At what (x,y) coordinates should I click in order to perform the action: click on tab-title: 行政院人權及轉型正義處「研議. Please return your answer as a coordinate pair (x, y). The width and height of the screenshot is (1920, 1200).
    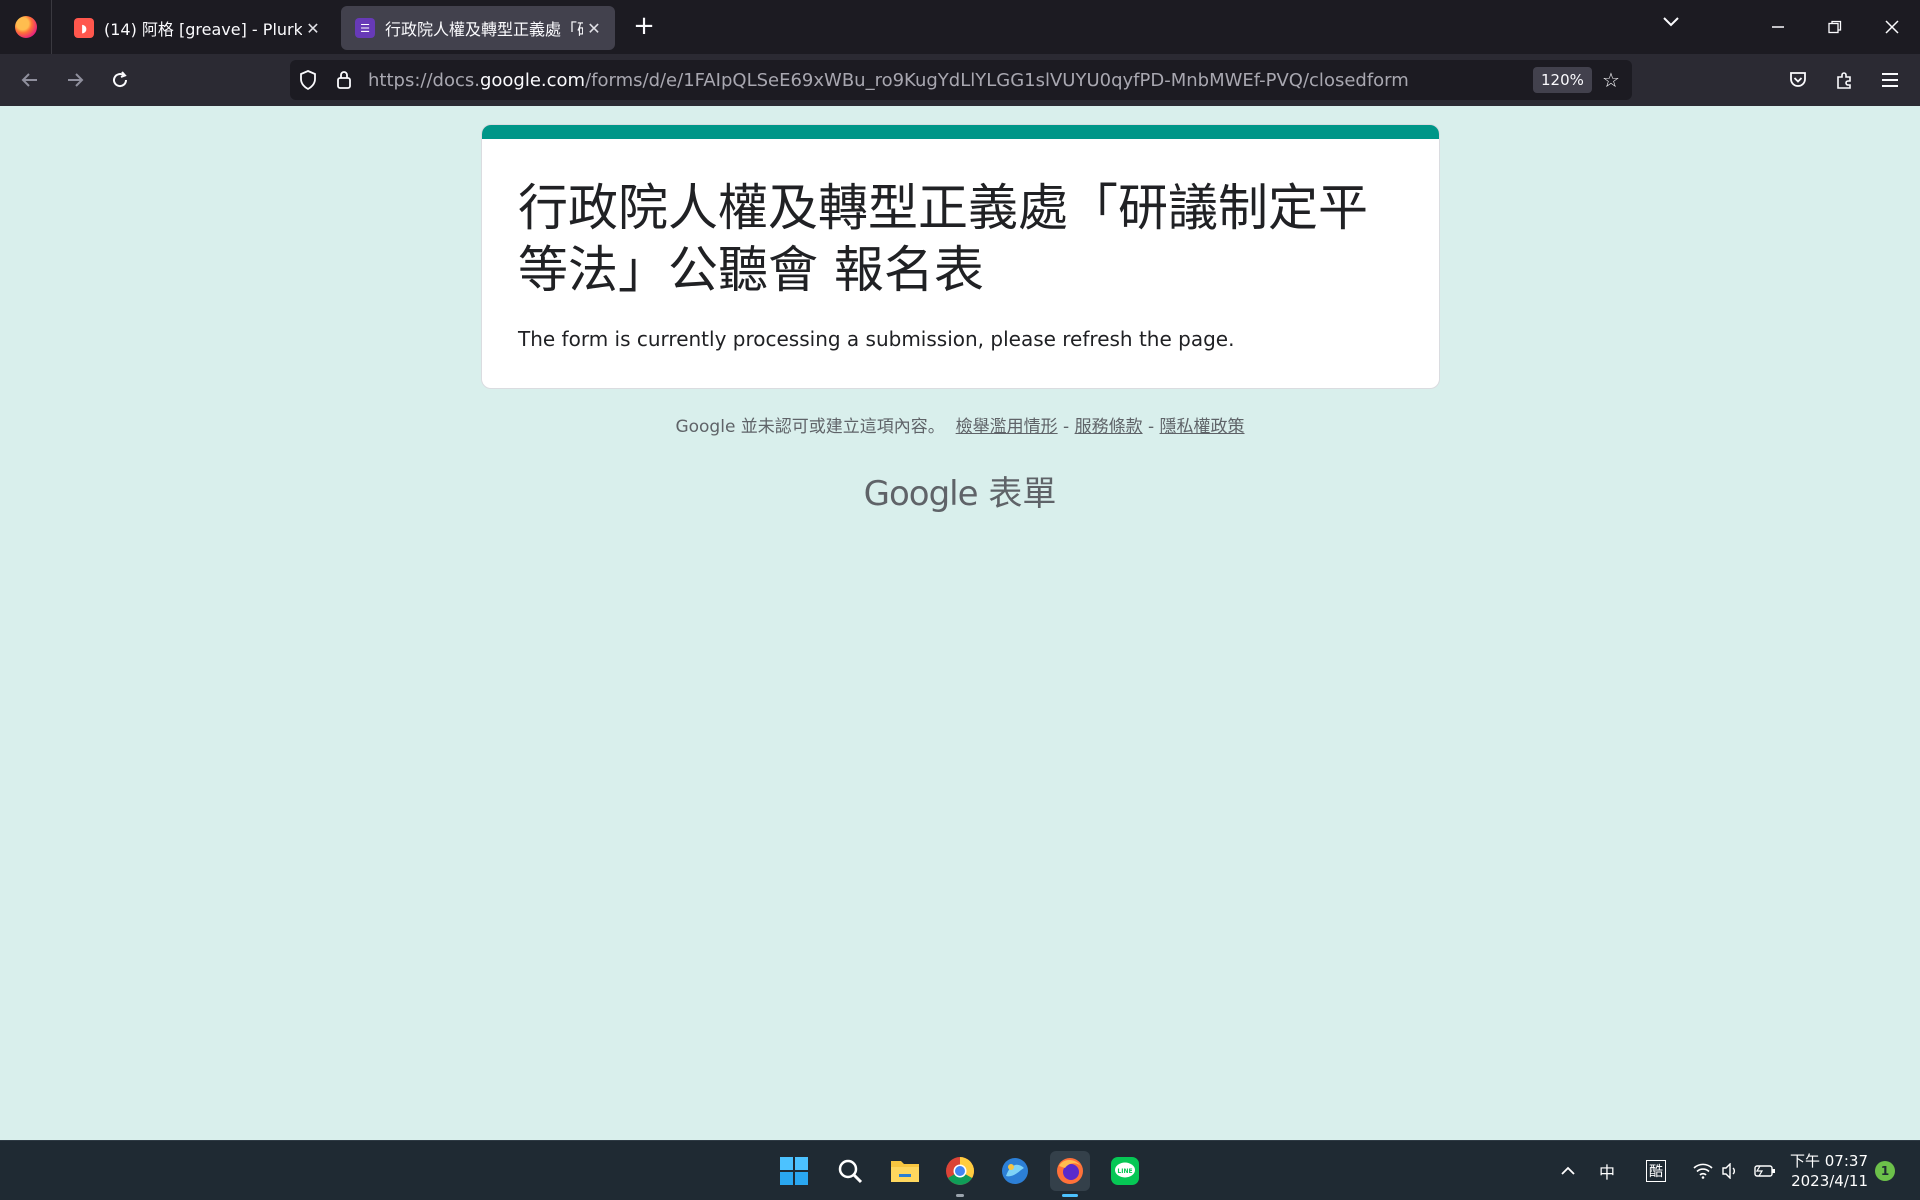
    Looking at the image, I should click on (484, 29).